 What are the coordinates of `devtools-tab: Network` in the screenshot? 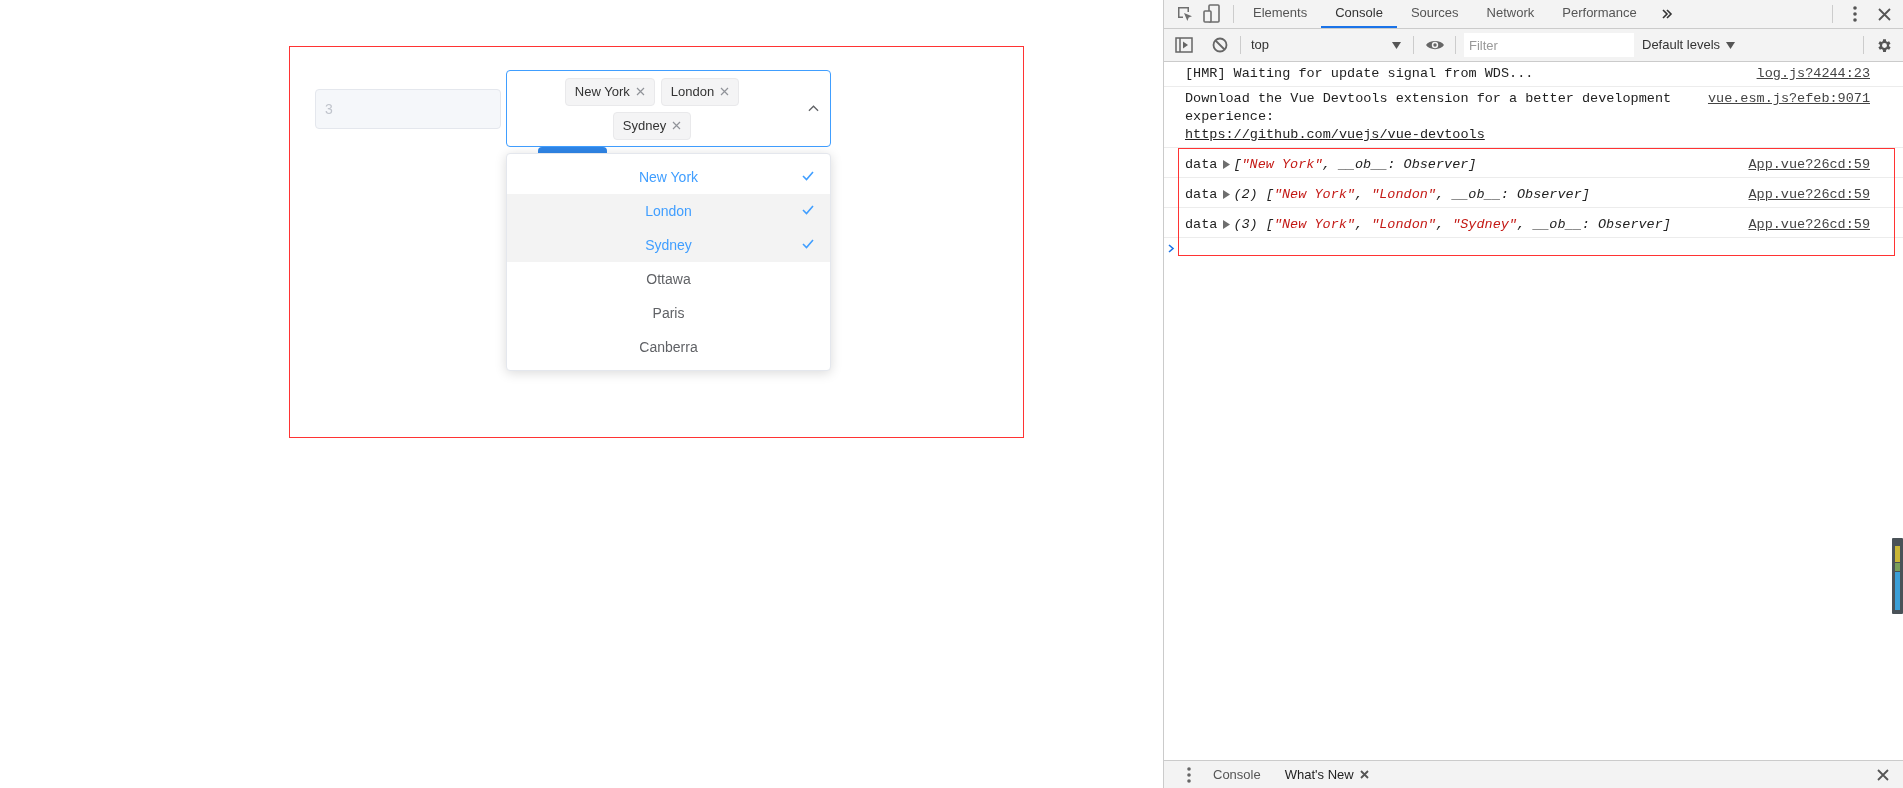 It's located at (1510, 14).